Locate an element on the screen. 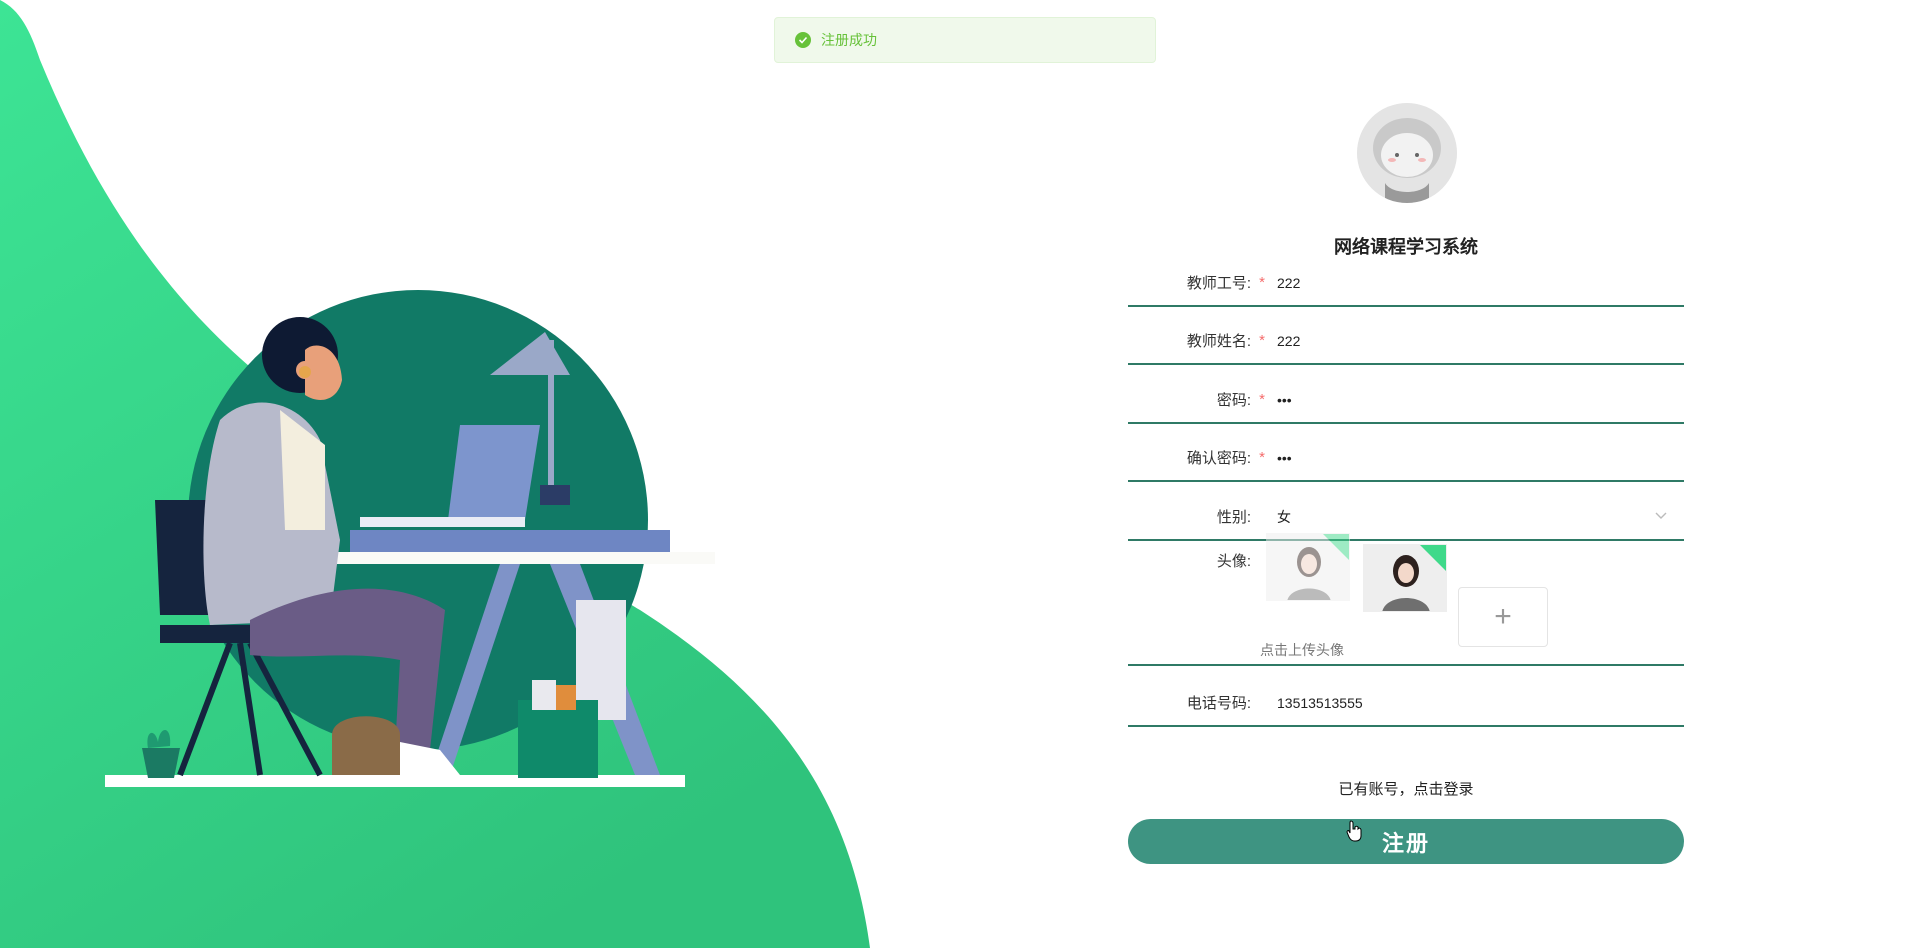 The width and height of the screenshot is (1912, 948). avatar-thumbnail-dragging is located at coordinates (1308, 567).